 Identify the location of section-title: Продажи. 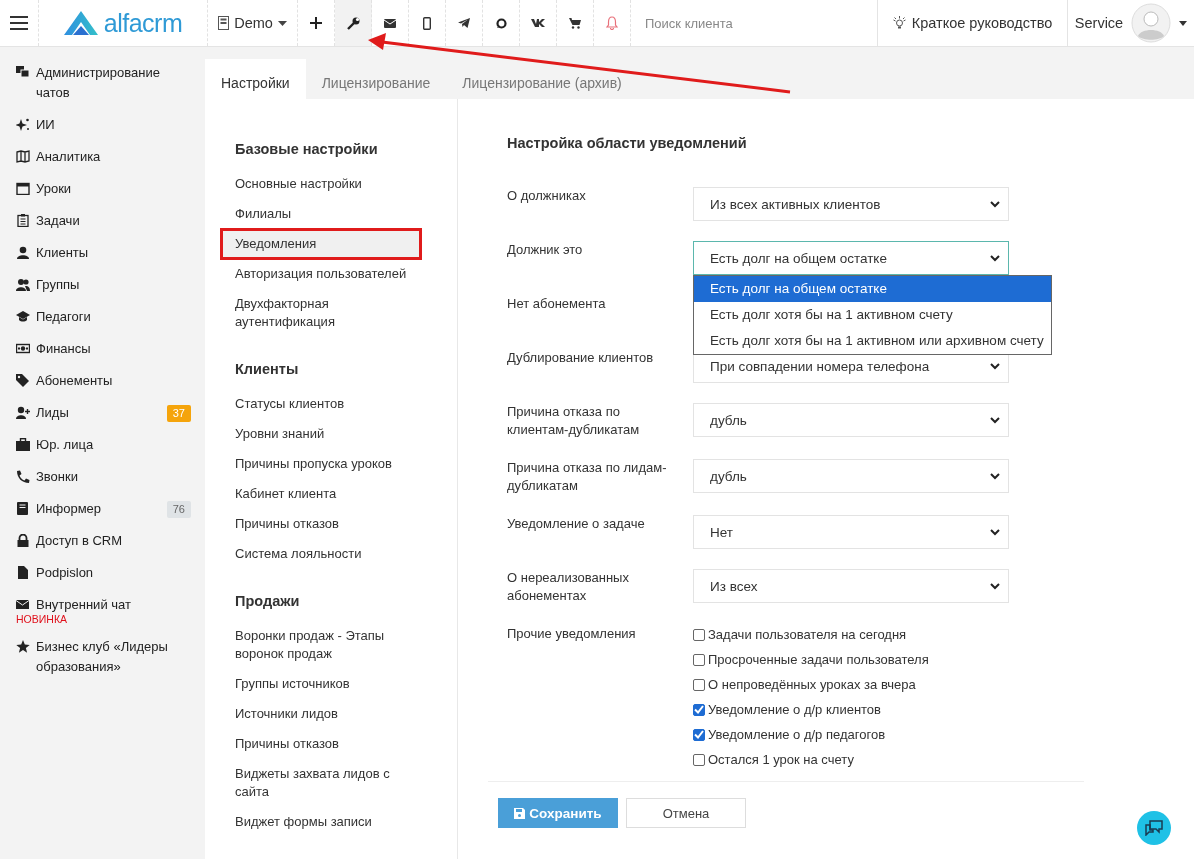
(267, 601).